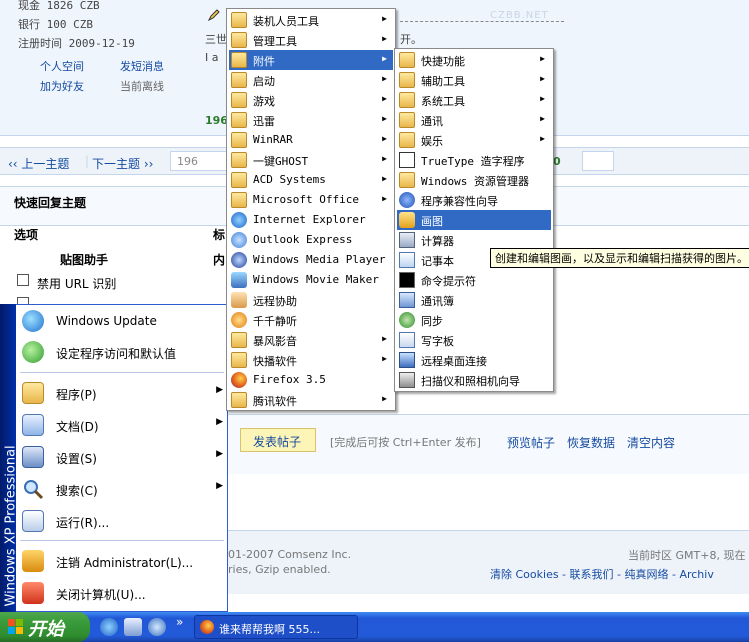 The height and width of the screenshot is (642, 749). What do you see at coordinates (84, 259) in the screenshot?
I see `image-helper-link: 贴图助手` at bounding box center [84, 259].